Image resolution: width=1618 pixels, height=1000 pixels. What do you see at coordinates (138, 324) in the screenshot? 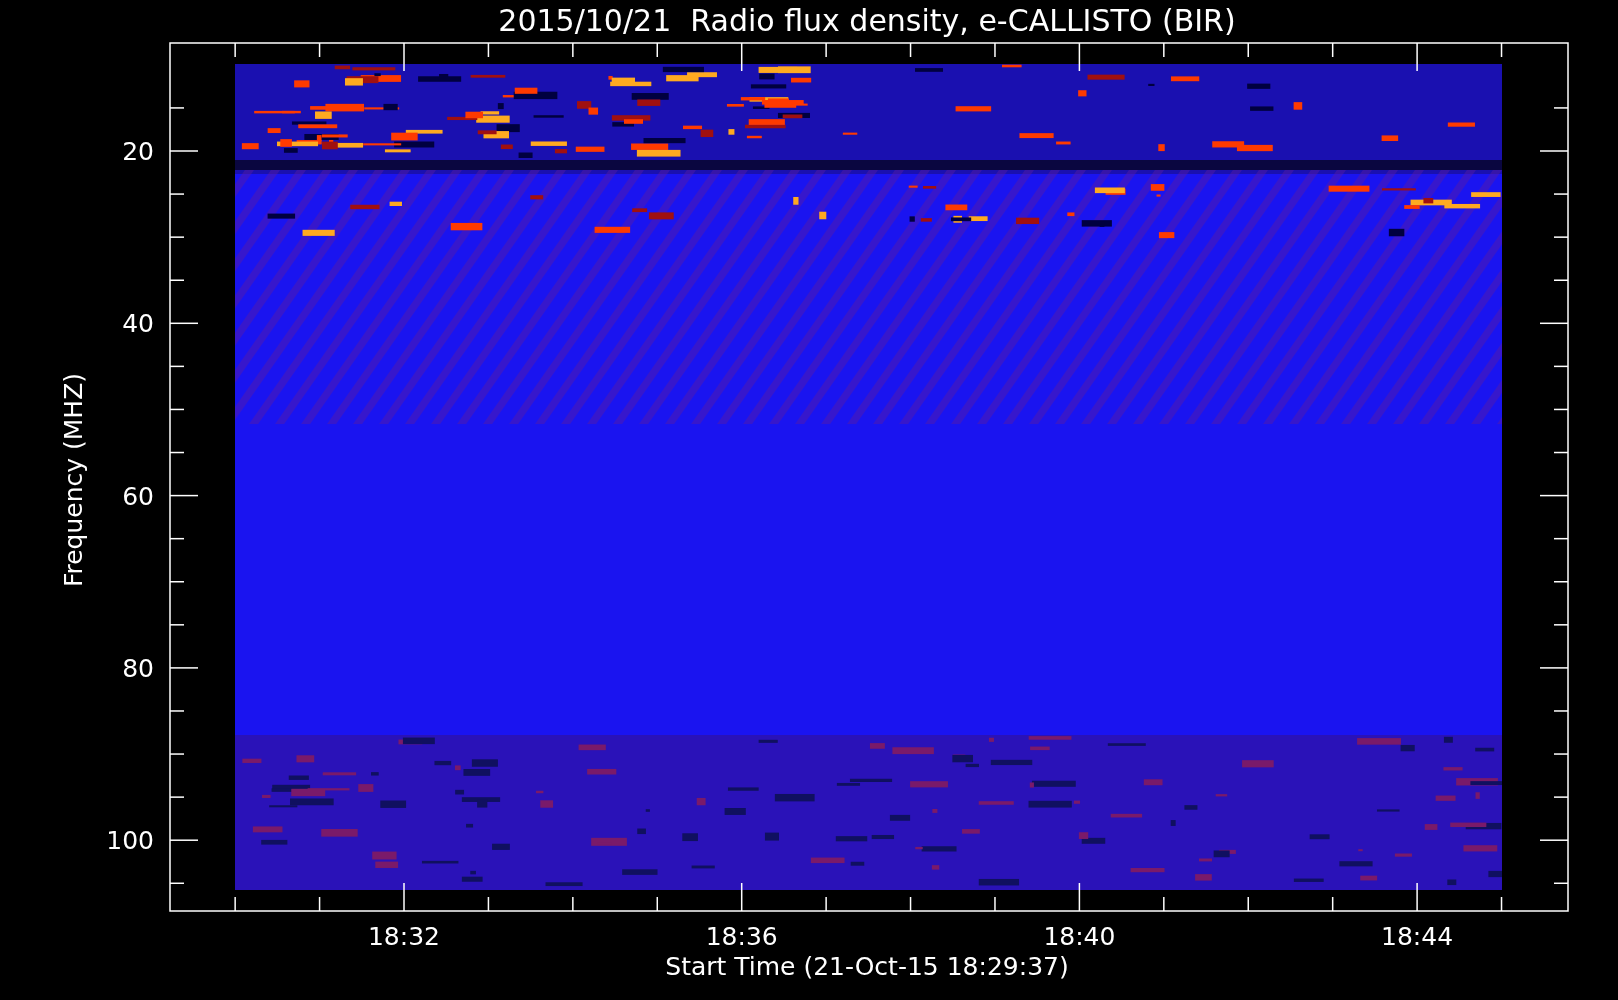
I see `y-tick-label: 40` at bounding box center [138, 324].